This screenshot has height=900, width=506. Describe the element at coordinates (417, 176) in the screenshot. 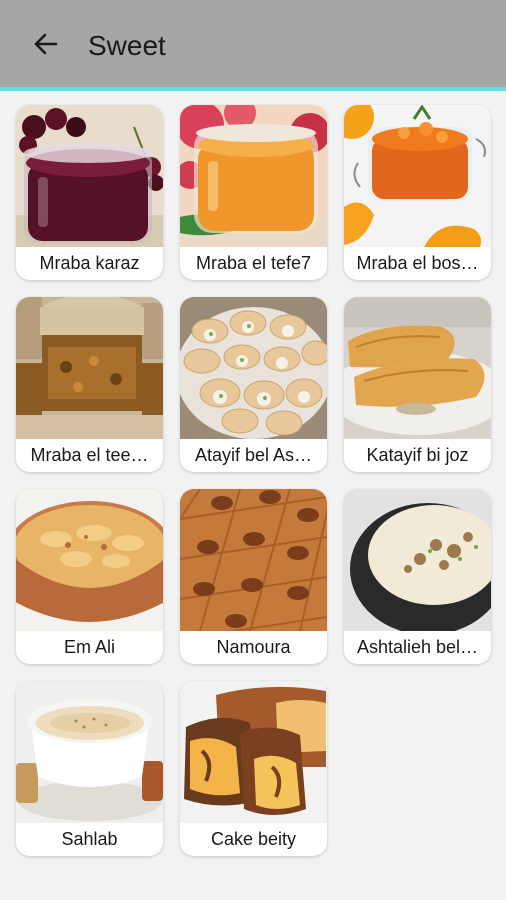

I see `recipe-image-orange-jam` at that location.